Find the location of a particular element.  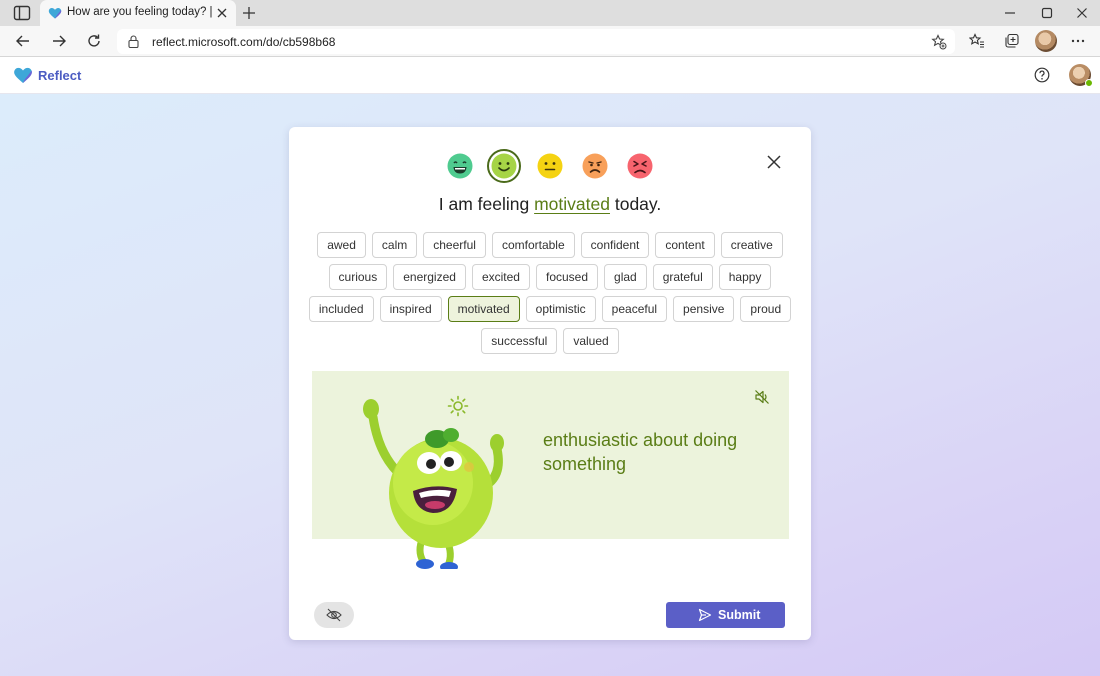

reflect-logo-icon is located at coordinates (23, 75).